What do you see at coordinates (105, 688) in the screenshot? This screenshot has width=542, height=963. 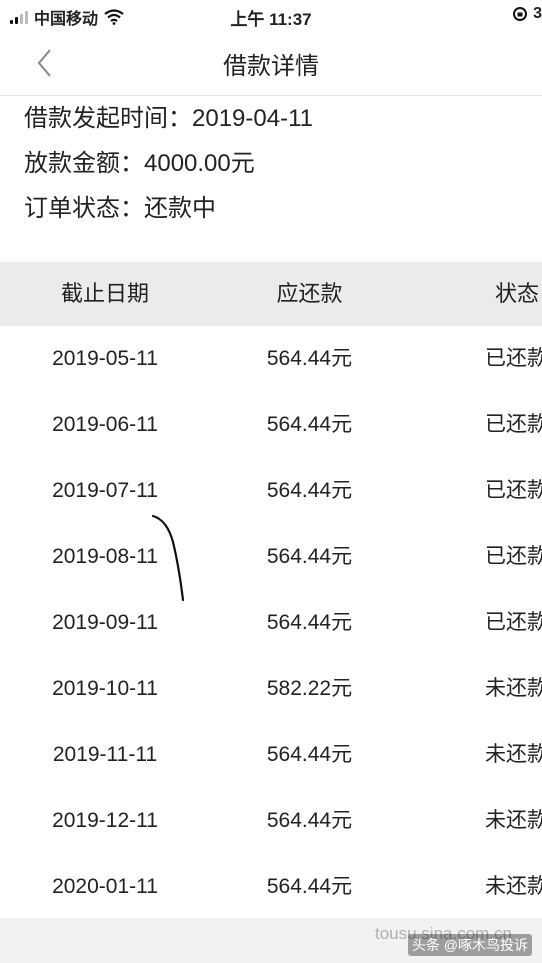 I see `row-date: 2019-10-11` at bounding box center [105, 688].